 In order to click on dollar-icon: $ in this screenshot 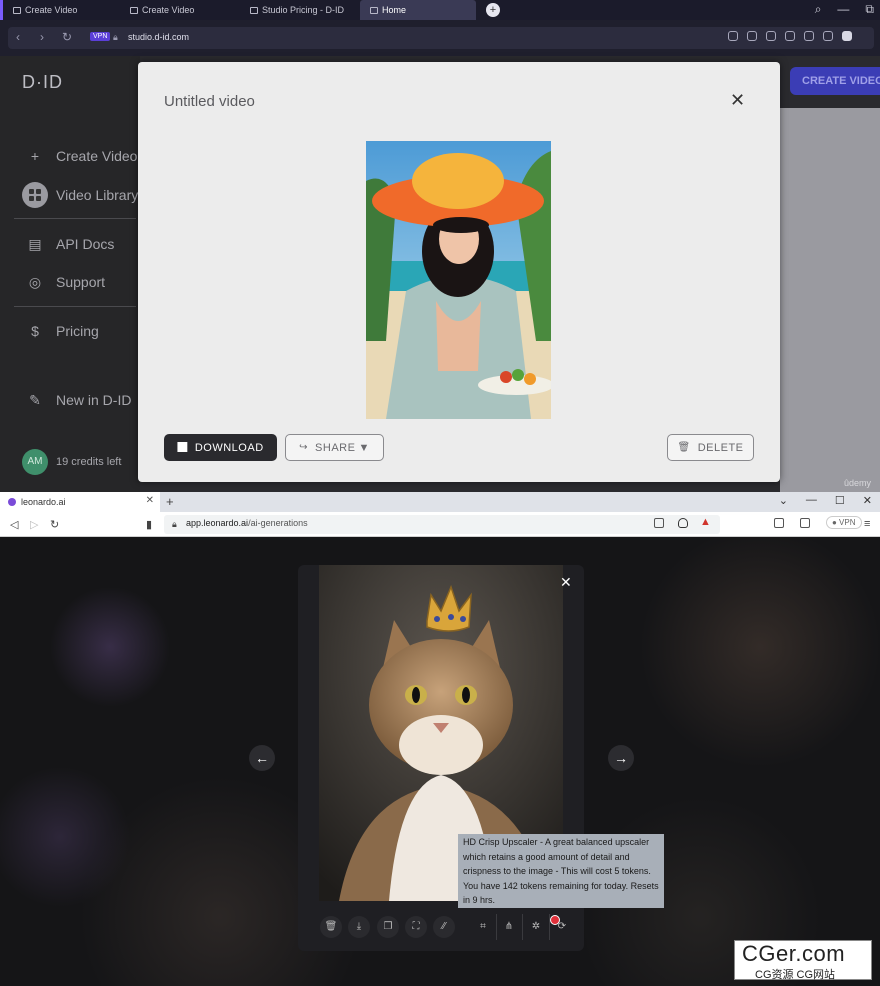, I will do `click(35, 331)`.